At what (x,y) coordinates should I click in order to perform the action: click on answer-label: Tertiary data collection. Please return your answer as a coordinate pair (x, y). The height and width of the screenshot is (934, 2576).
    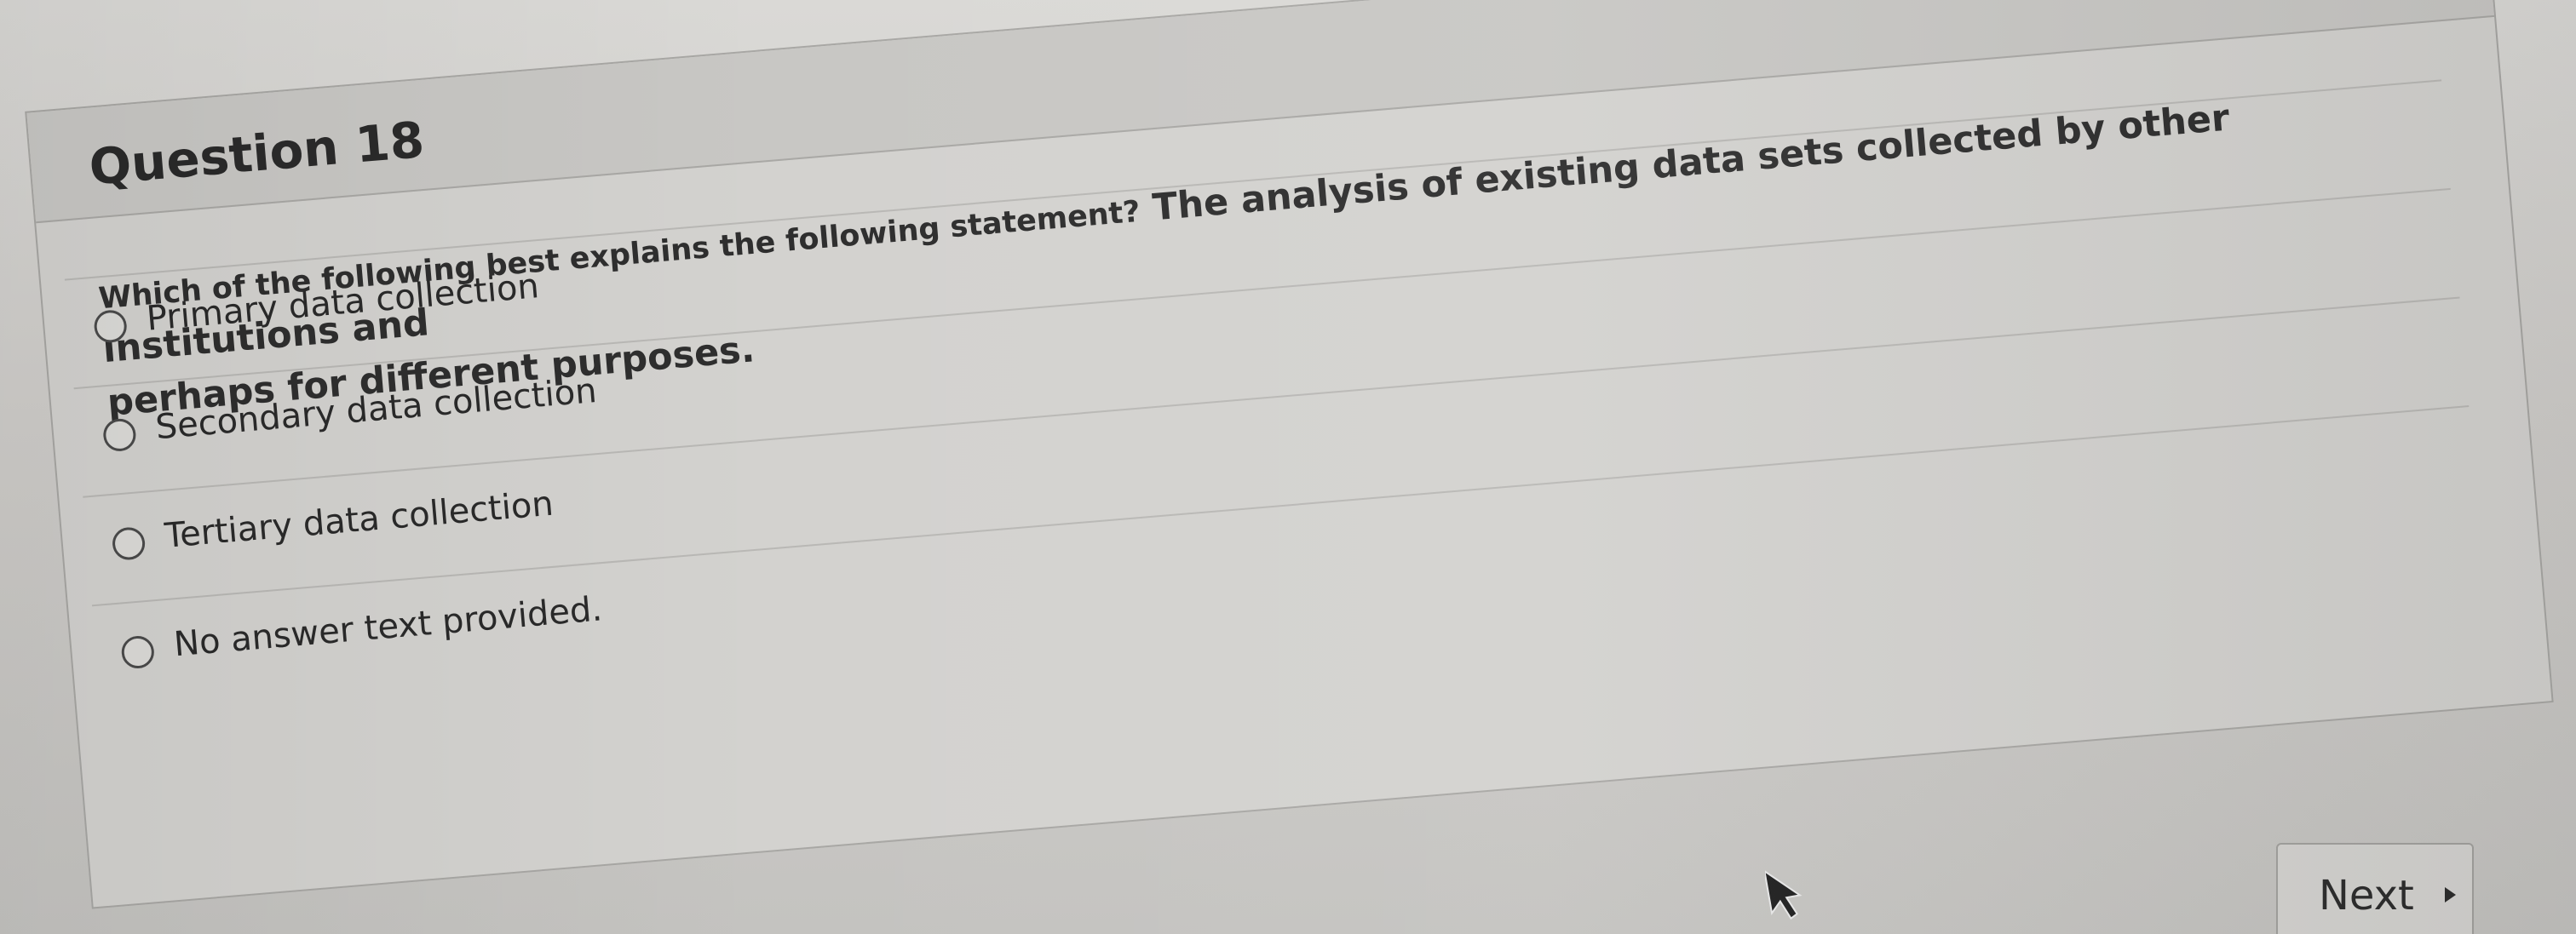
    Looking at the image, I should click on (359, 520).